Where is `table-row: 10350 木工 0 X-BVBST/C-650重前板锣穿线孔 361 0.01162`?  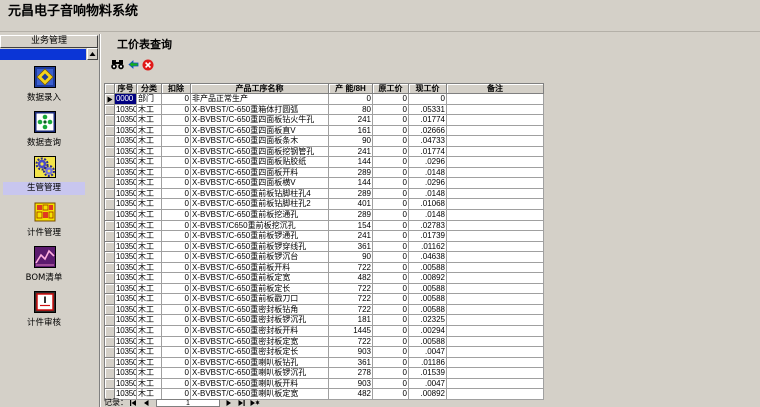
table-row: 10350 木工 0 X-BVBST/C-650重前板锣穿线孔 361 0.01162 is located at coordinates (324, 247).